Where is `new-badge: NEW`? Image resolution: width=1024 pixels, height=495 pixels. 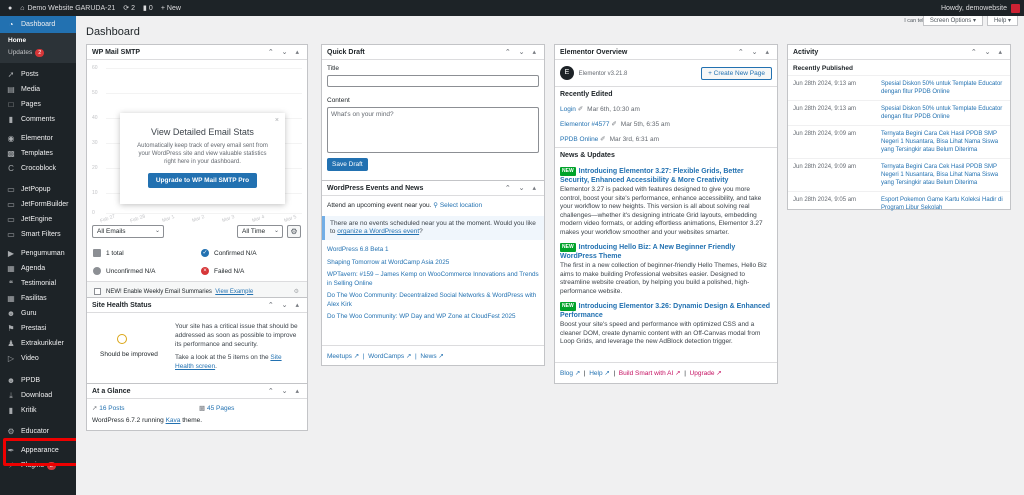 new-badge: NEW is located at coordinates (568, 306).